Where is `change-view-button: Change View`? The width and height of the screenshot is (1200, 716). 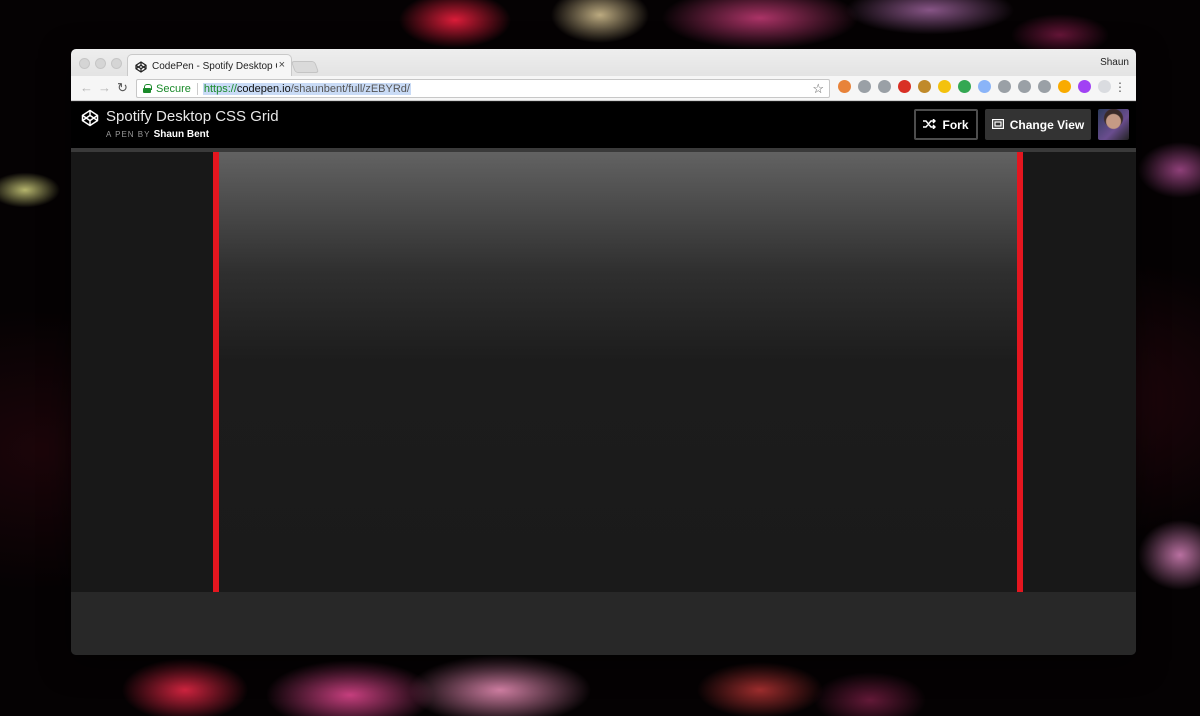 change-view-button: Change View is located at coordinates (1038, 124).